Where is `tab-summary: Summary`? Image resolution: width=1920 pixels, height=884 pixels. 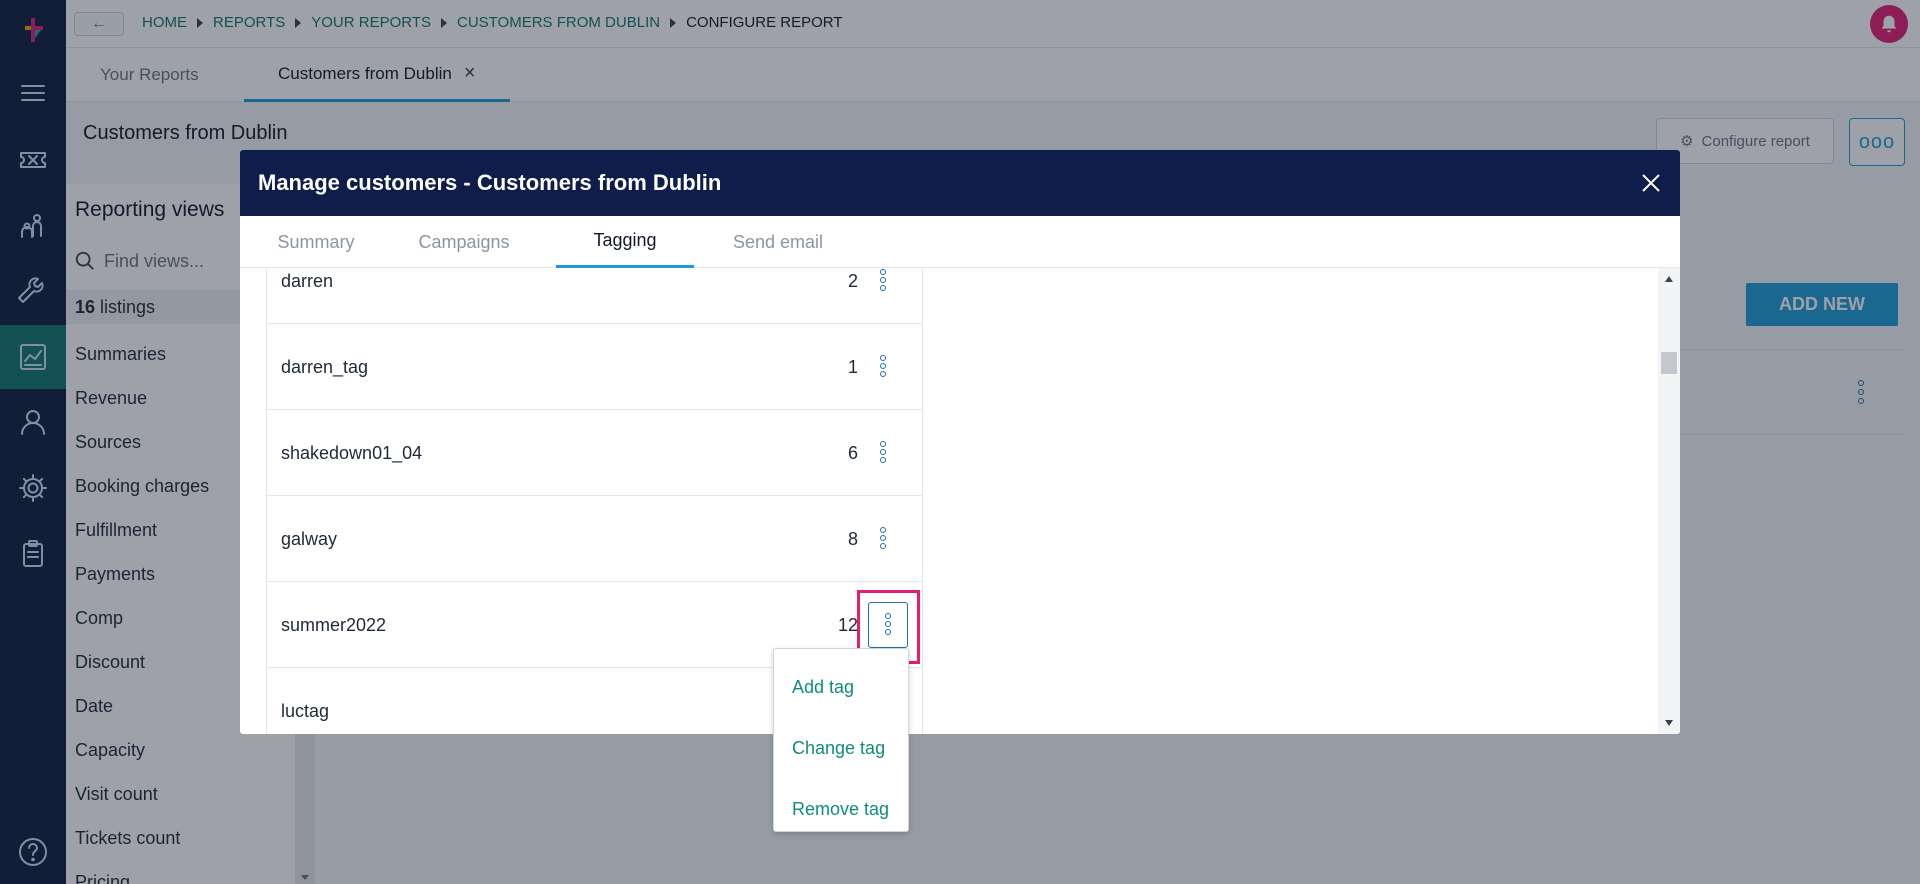 tab-summary: Summary is located at coordinates (316, 242).